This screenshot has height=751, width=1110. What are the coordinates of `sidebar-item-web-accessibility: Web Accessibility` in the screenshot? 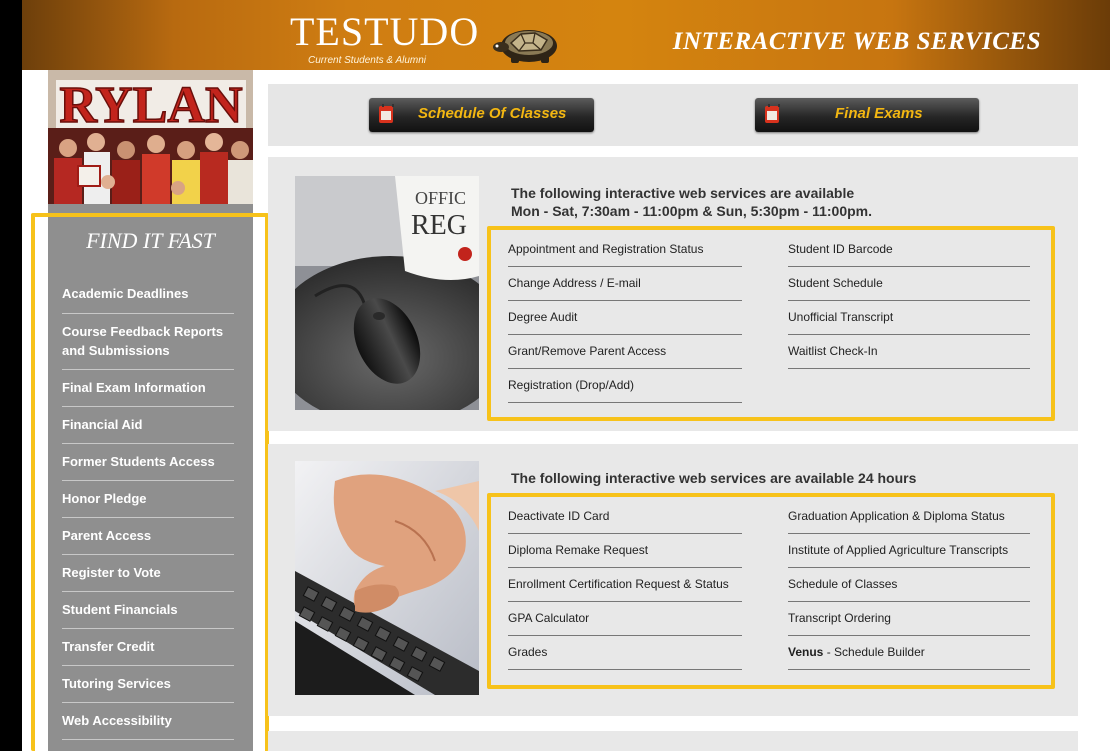 It's located at (148, 721).